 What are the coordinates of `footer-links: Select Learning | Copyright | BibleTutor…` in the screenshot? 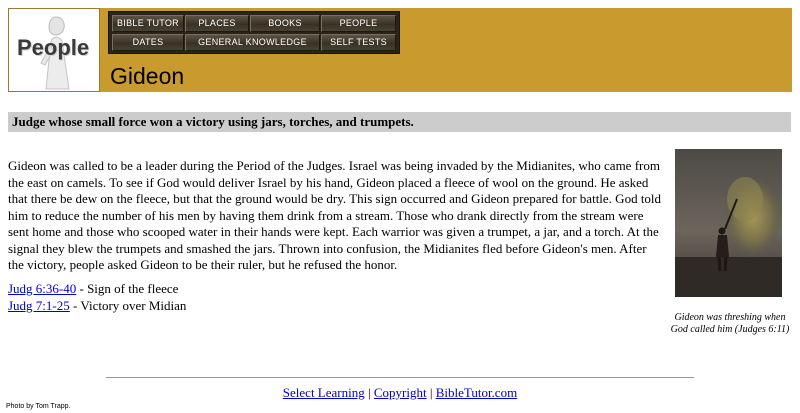 It's located at (400, 393).